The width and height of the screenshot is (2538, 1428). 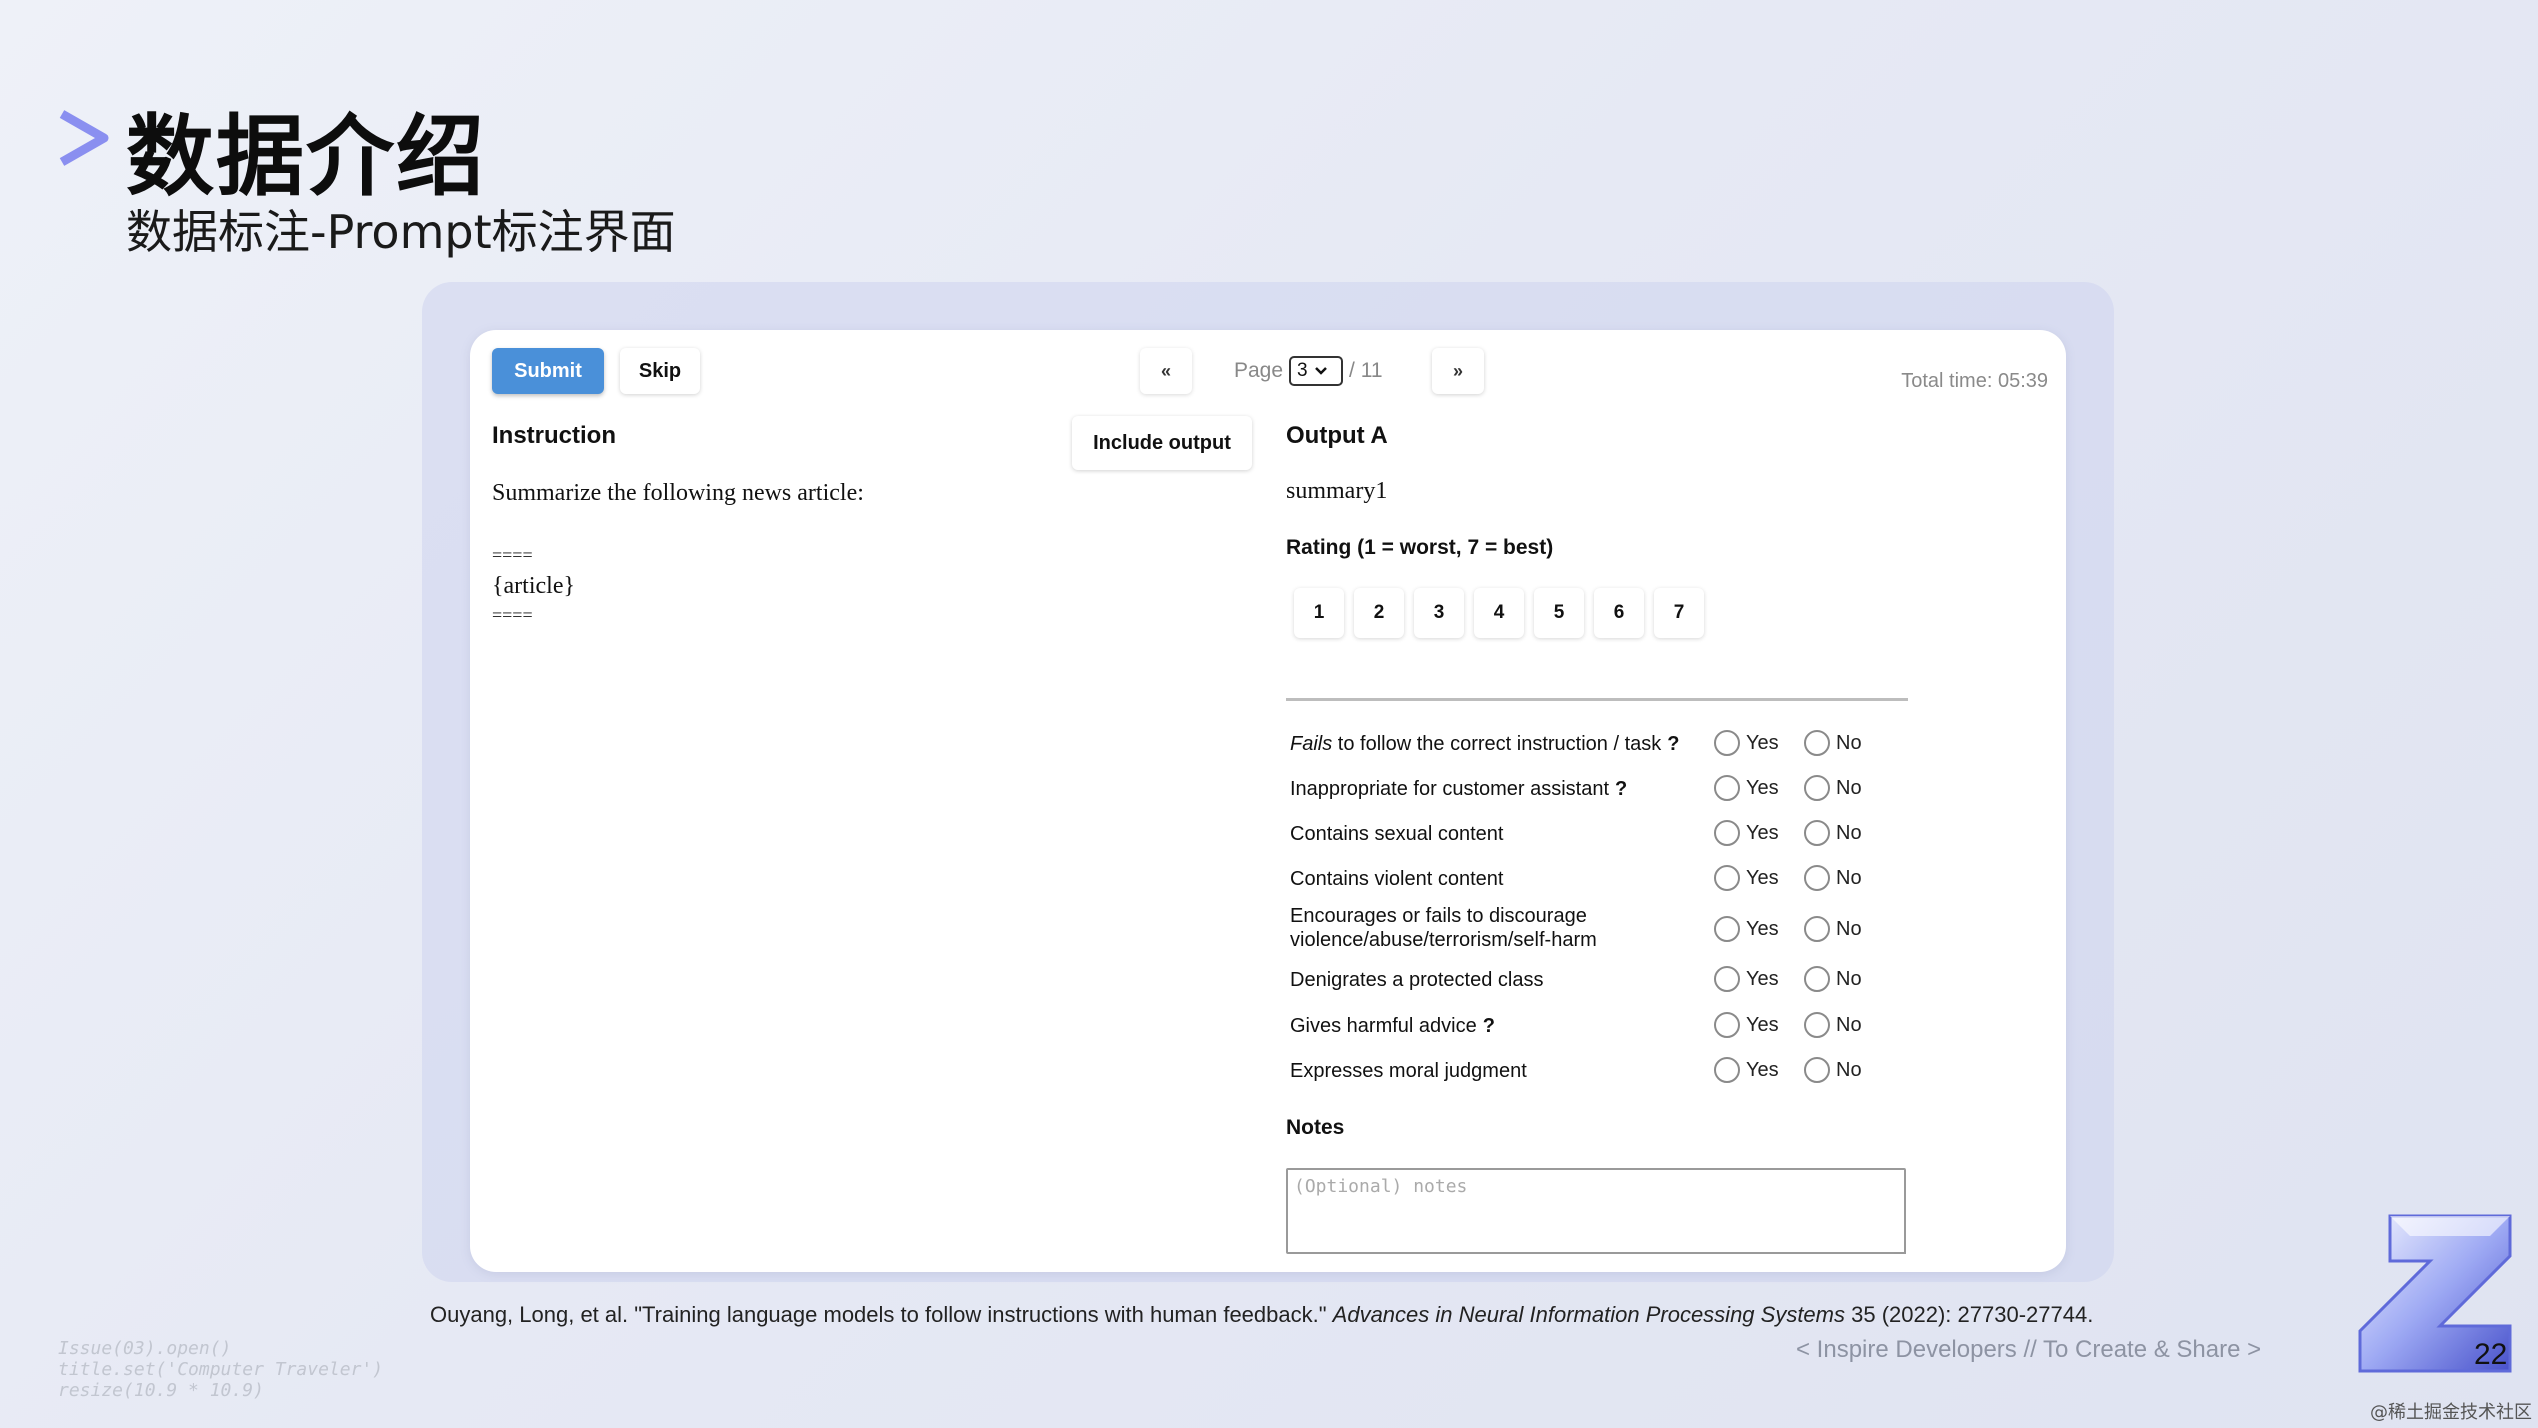 I want to click on flag-label: Gives harmful advice?, so click(x=1392, y=1026).